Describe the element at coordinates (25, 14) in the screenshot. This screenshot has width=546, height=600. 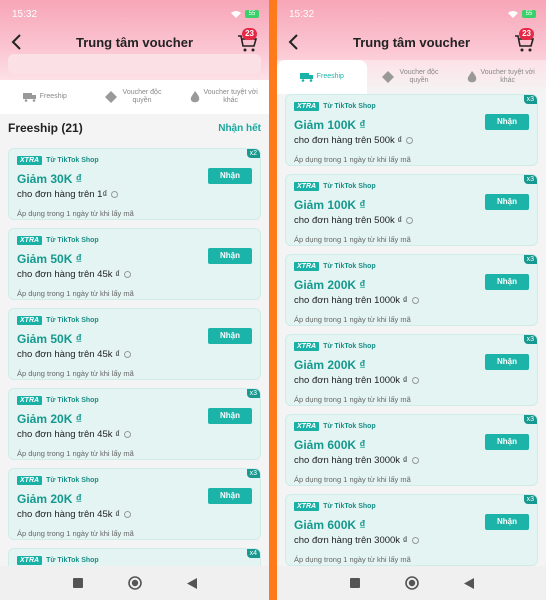
I see `status-time: 15:32` at that location.